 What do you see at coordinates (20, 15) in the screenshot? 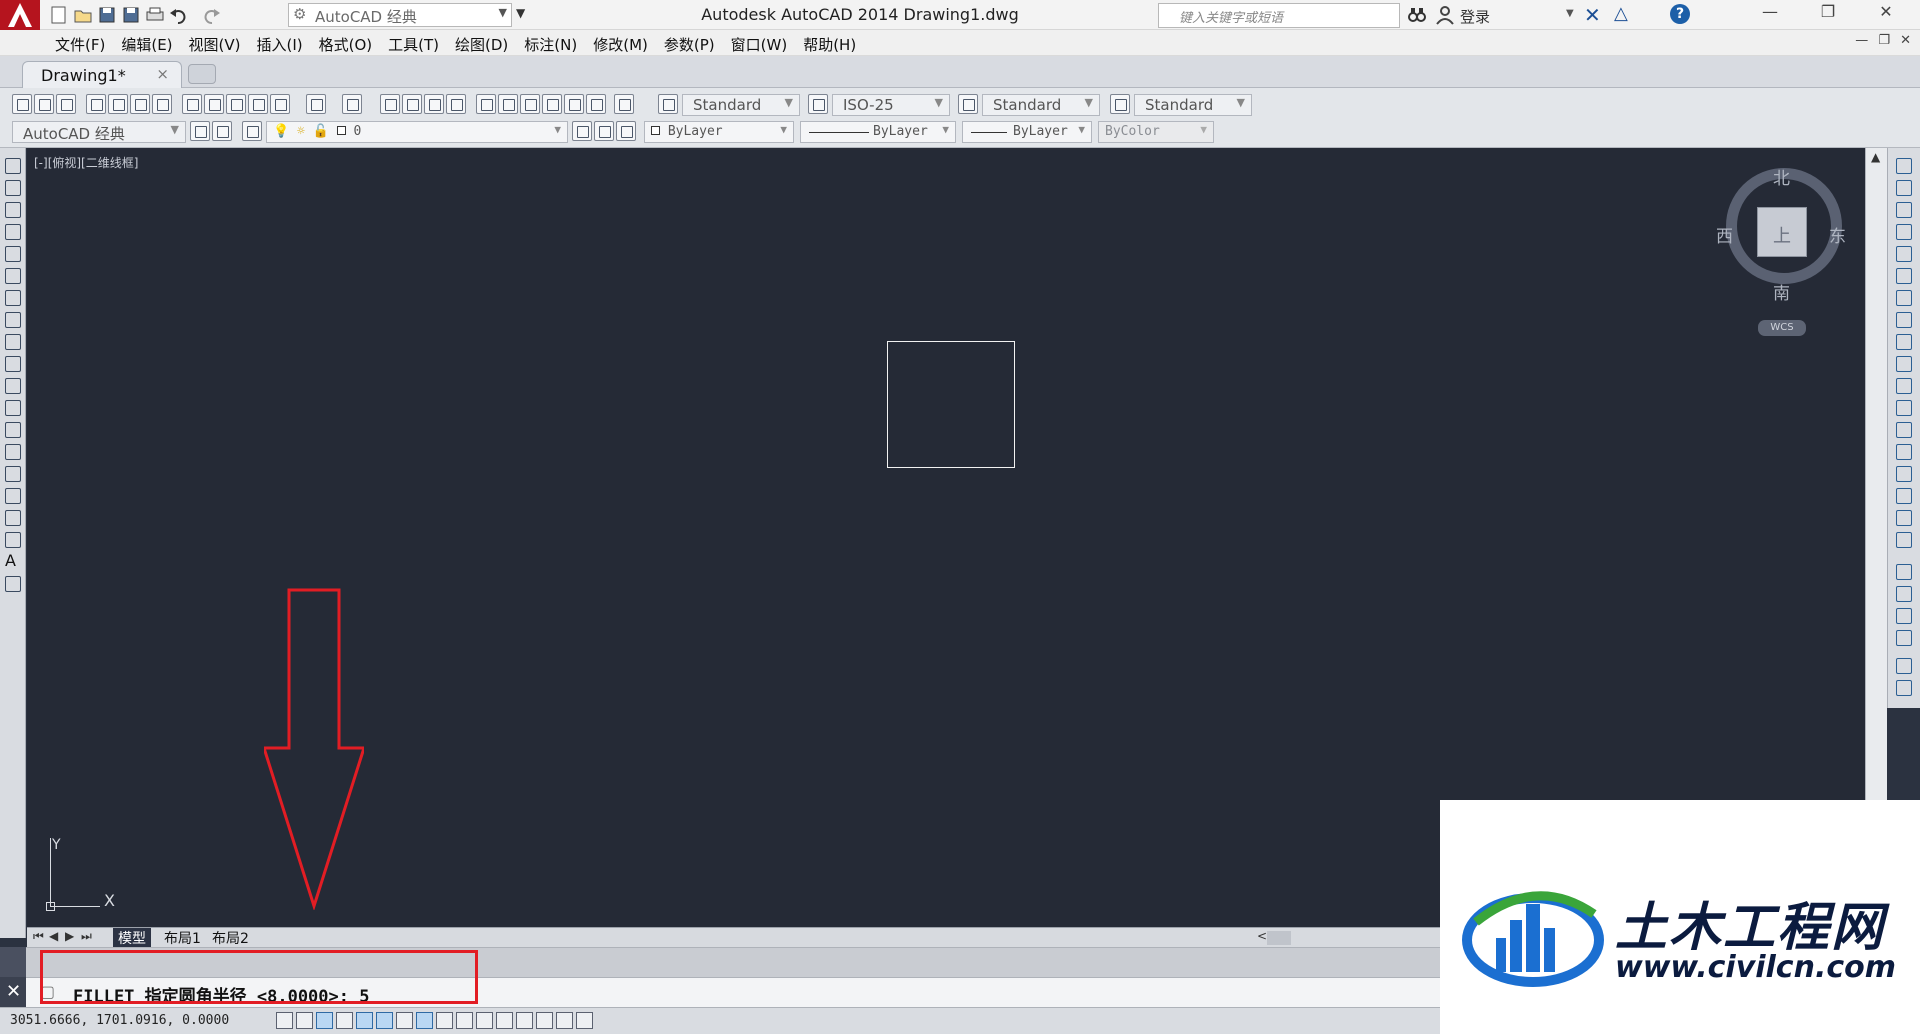
I see `autocad-logo-icon` at bounding box center [20, 15].